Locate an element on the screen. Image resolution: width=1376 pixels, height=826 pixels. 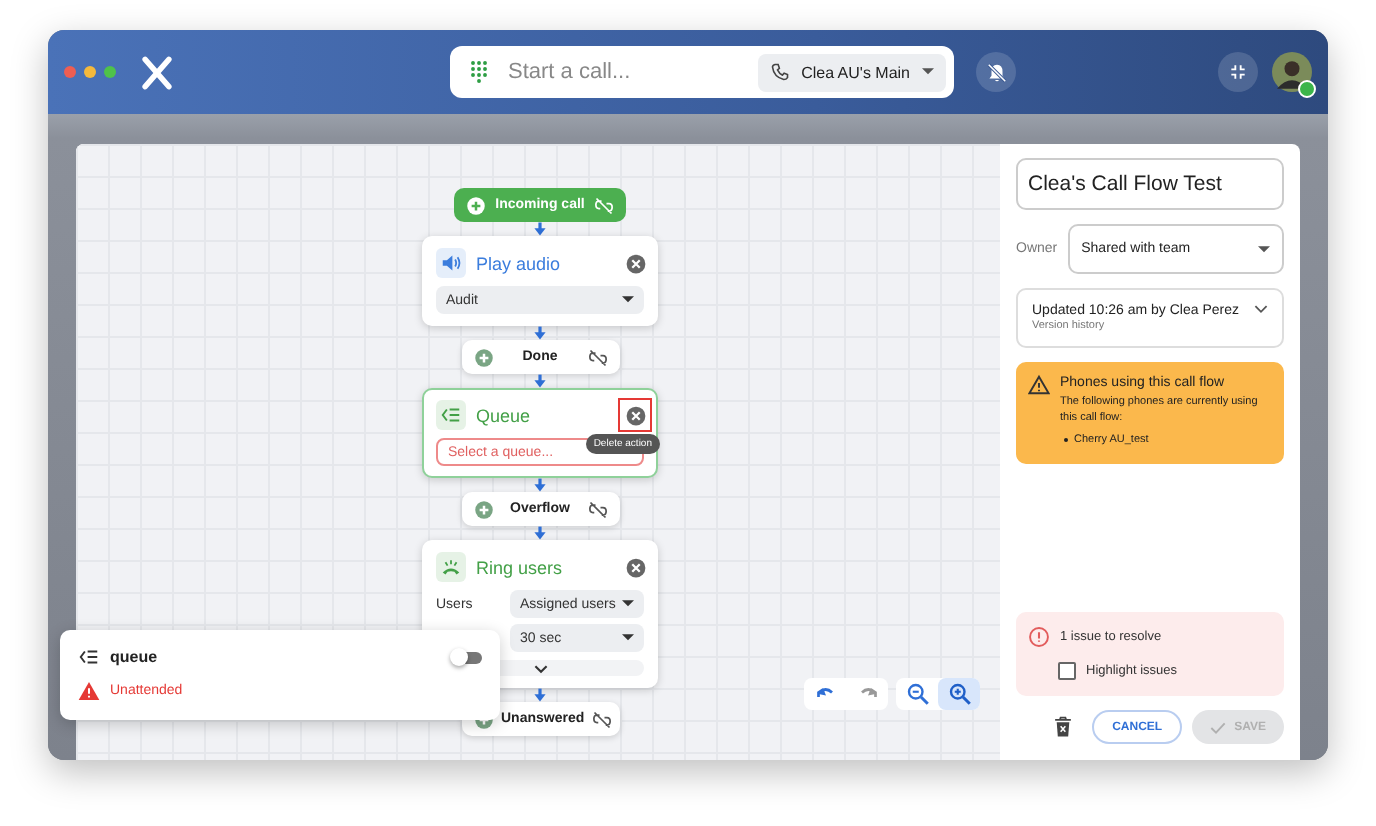
flow-name-field: Clea's Call Flow Test is located at coordinates (1150, 184).